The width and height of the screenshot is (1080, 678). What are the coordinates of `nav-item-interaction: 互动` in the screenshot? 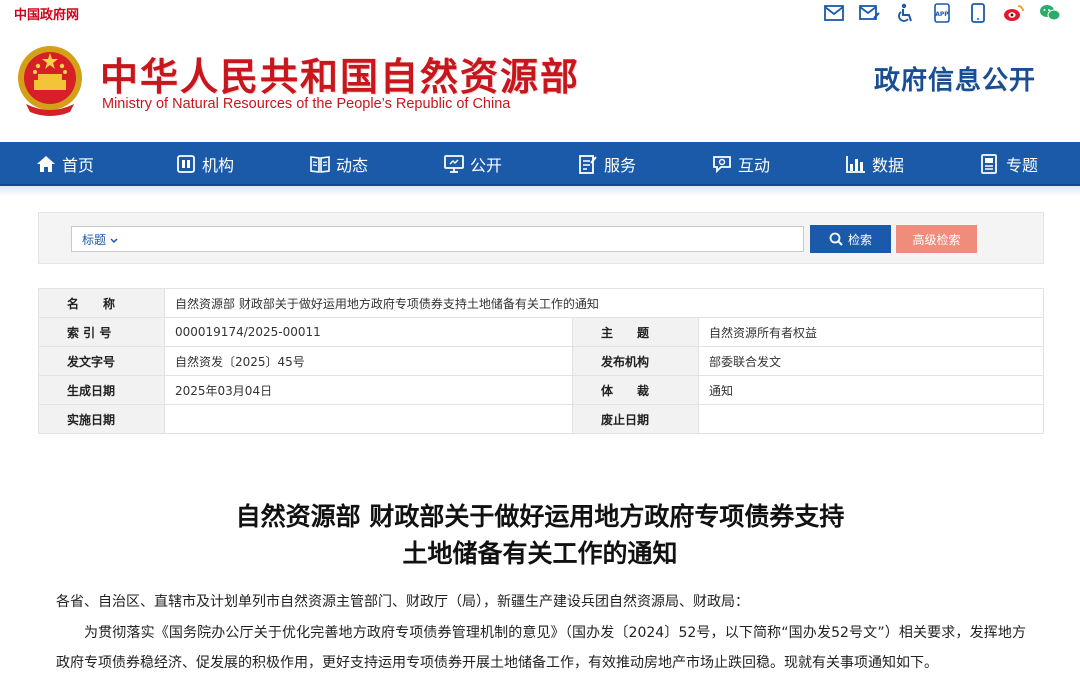 It's located at (741, 164).